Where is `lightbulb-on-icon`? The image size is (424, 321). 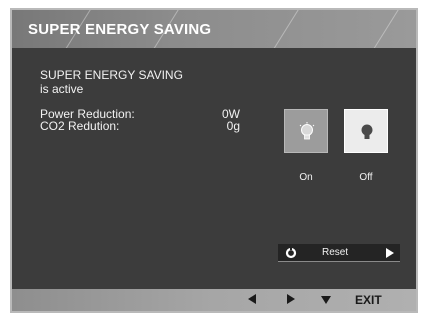 lightbulb-on-icon is located at coordinates (307, 131).